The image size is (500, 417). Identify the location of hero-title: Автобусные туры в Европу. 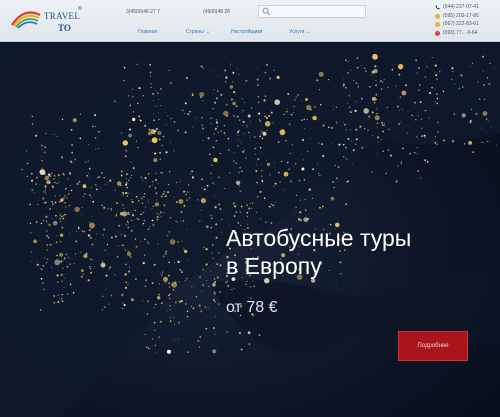
(361, 252).